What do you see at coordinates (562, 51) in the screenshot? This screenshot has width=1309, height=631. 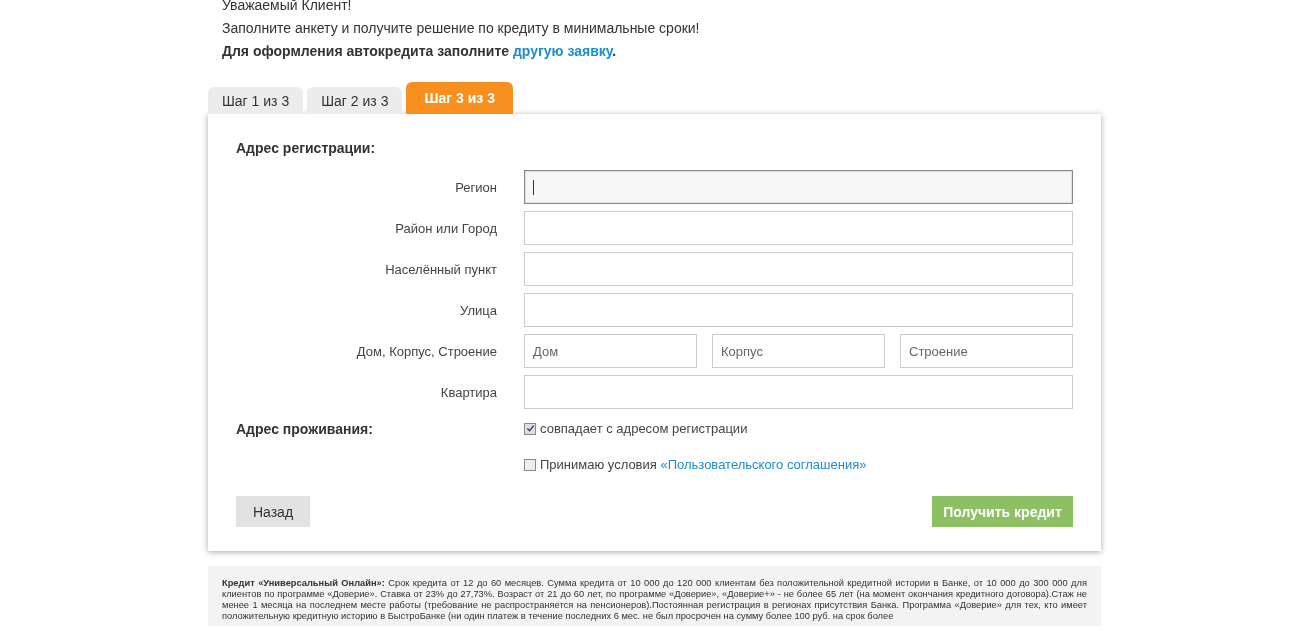 I see `other-application-link: другую заявку` at bounding box center [562, 51].